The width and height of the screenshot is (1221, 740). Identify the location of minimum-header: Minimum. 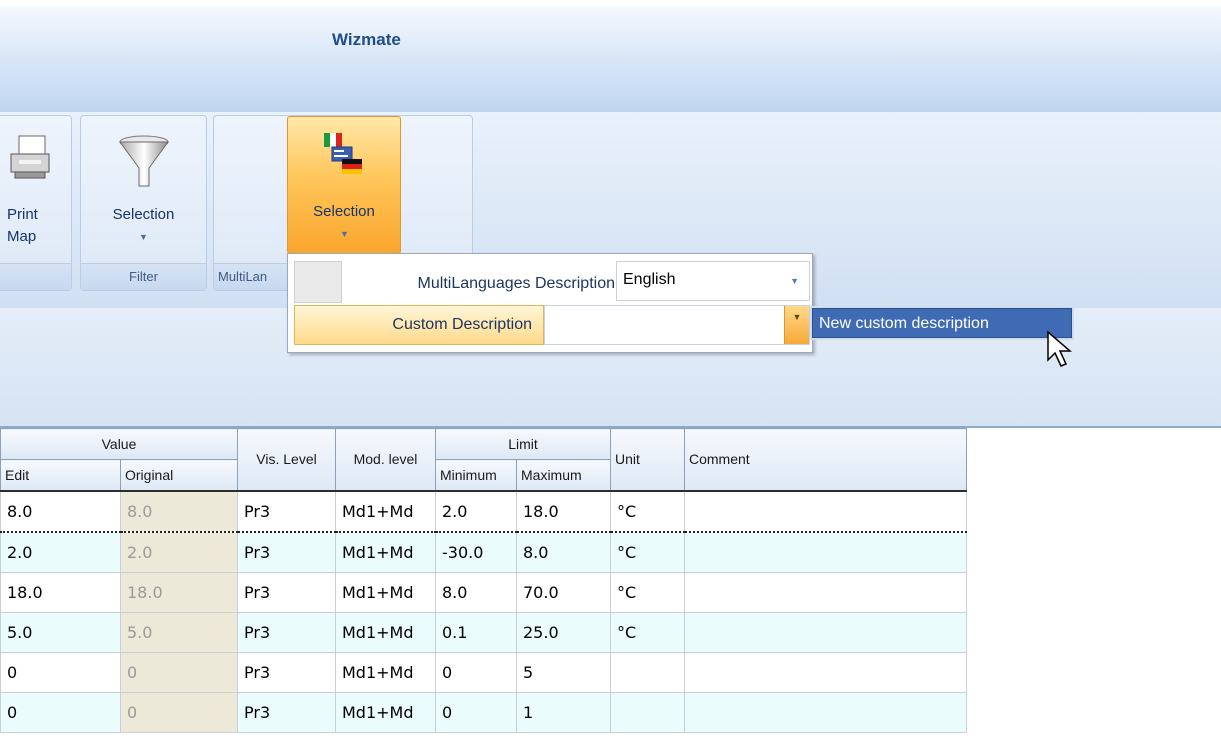
(476, 475).